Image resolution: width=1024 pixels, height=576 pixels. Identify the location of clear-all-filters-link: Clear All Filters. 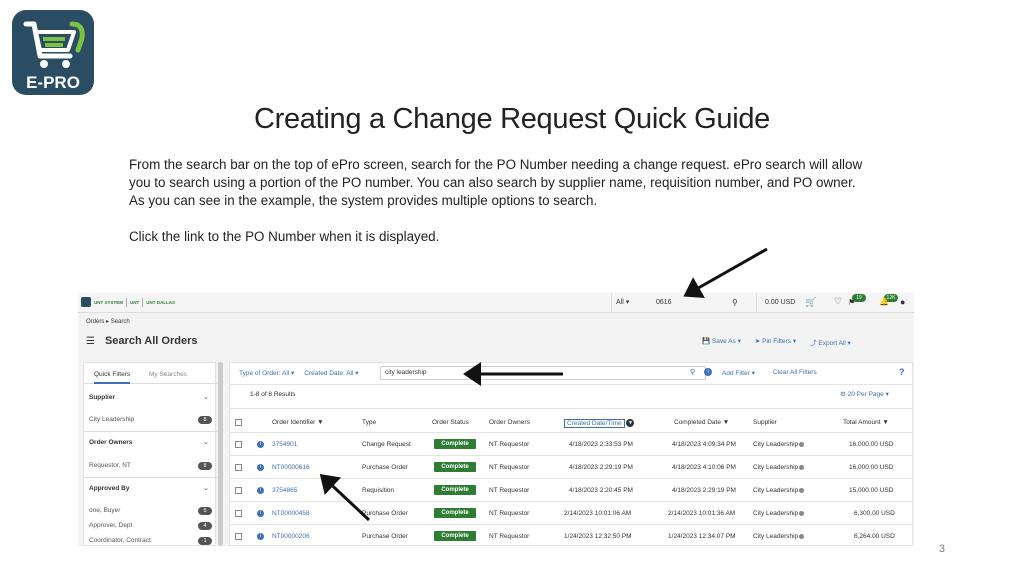
(795, 372).